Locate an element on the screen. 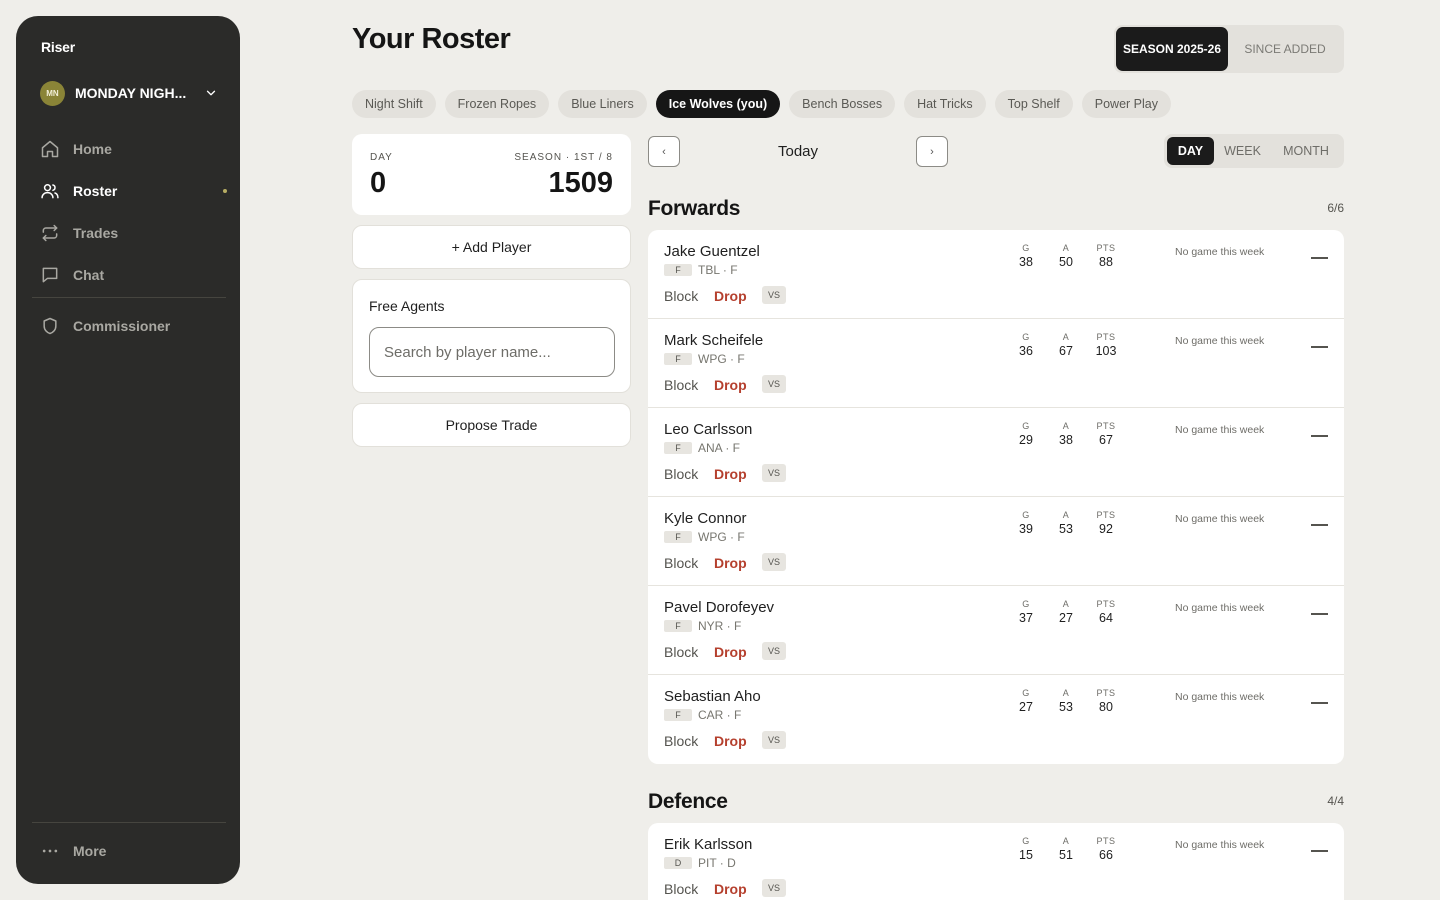 This screenshot has height=900, width=1440. stat-points: PTS 103 is located at coordinates (1106, 345).